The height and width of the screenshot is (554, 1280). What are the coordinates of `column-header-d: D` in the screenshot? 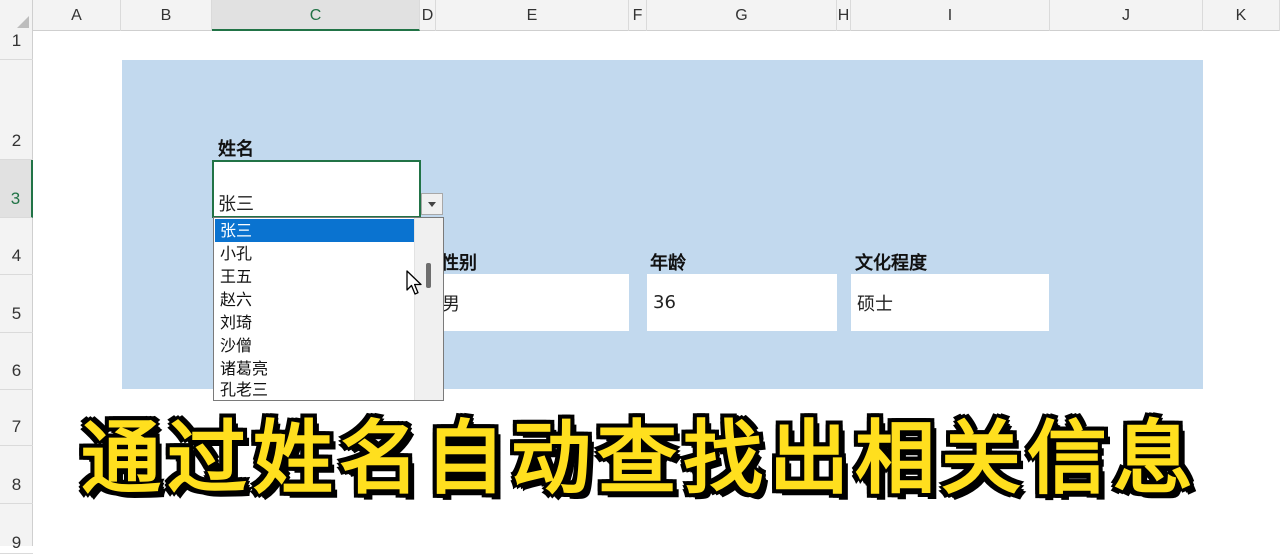 It's located at (428, 15).